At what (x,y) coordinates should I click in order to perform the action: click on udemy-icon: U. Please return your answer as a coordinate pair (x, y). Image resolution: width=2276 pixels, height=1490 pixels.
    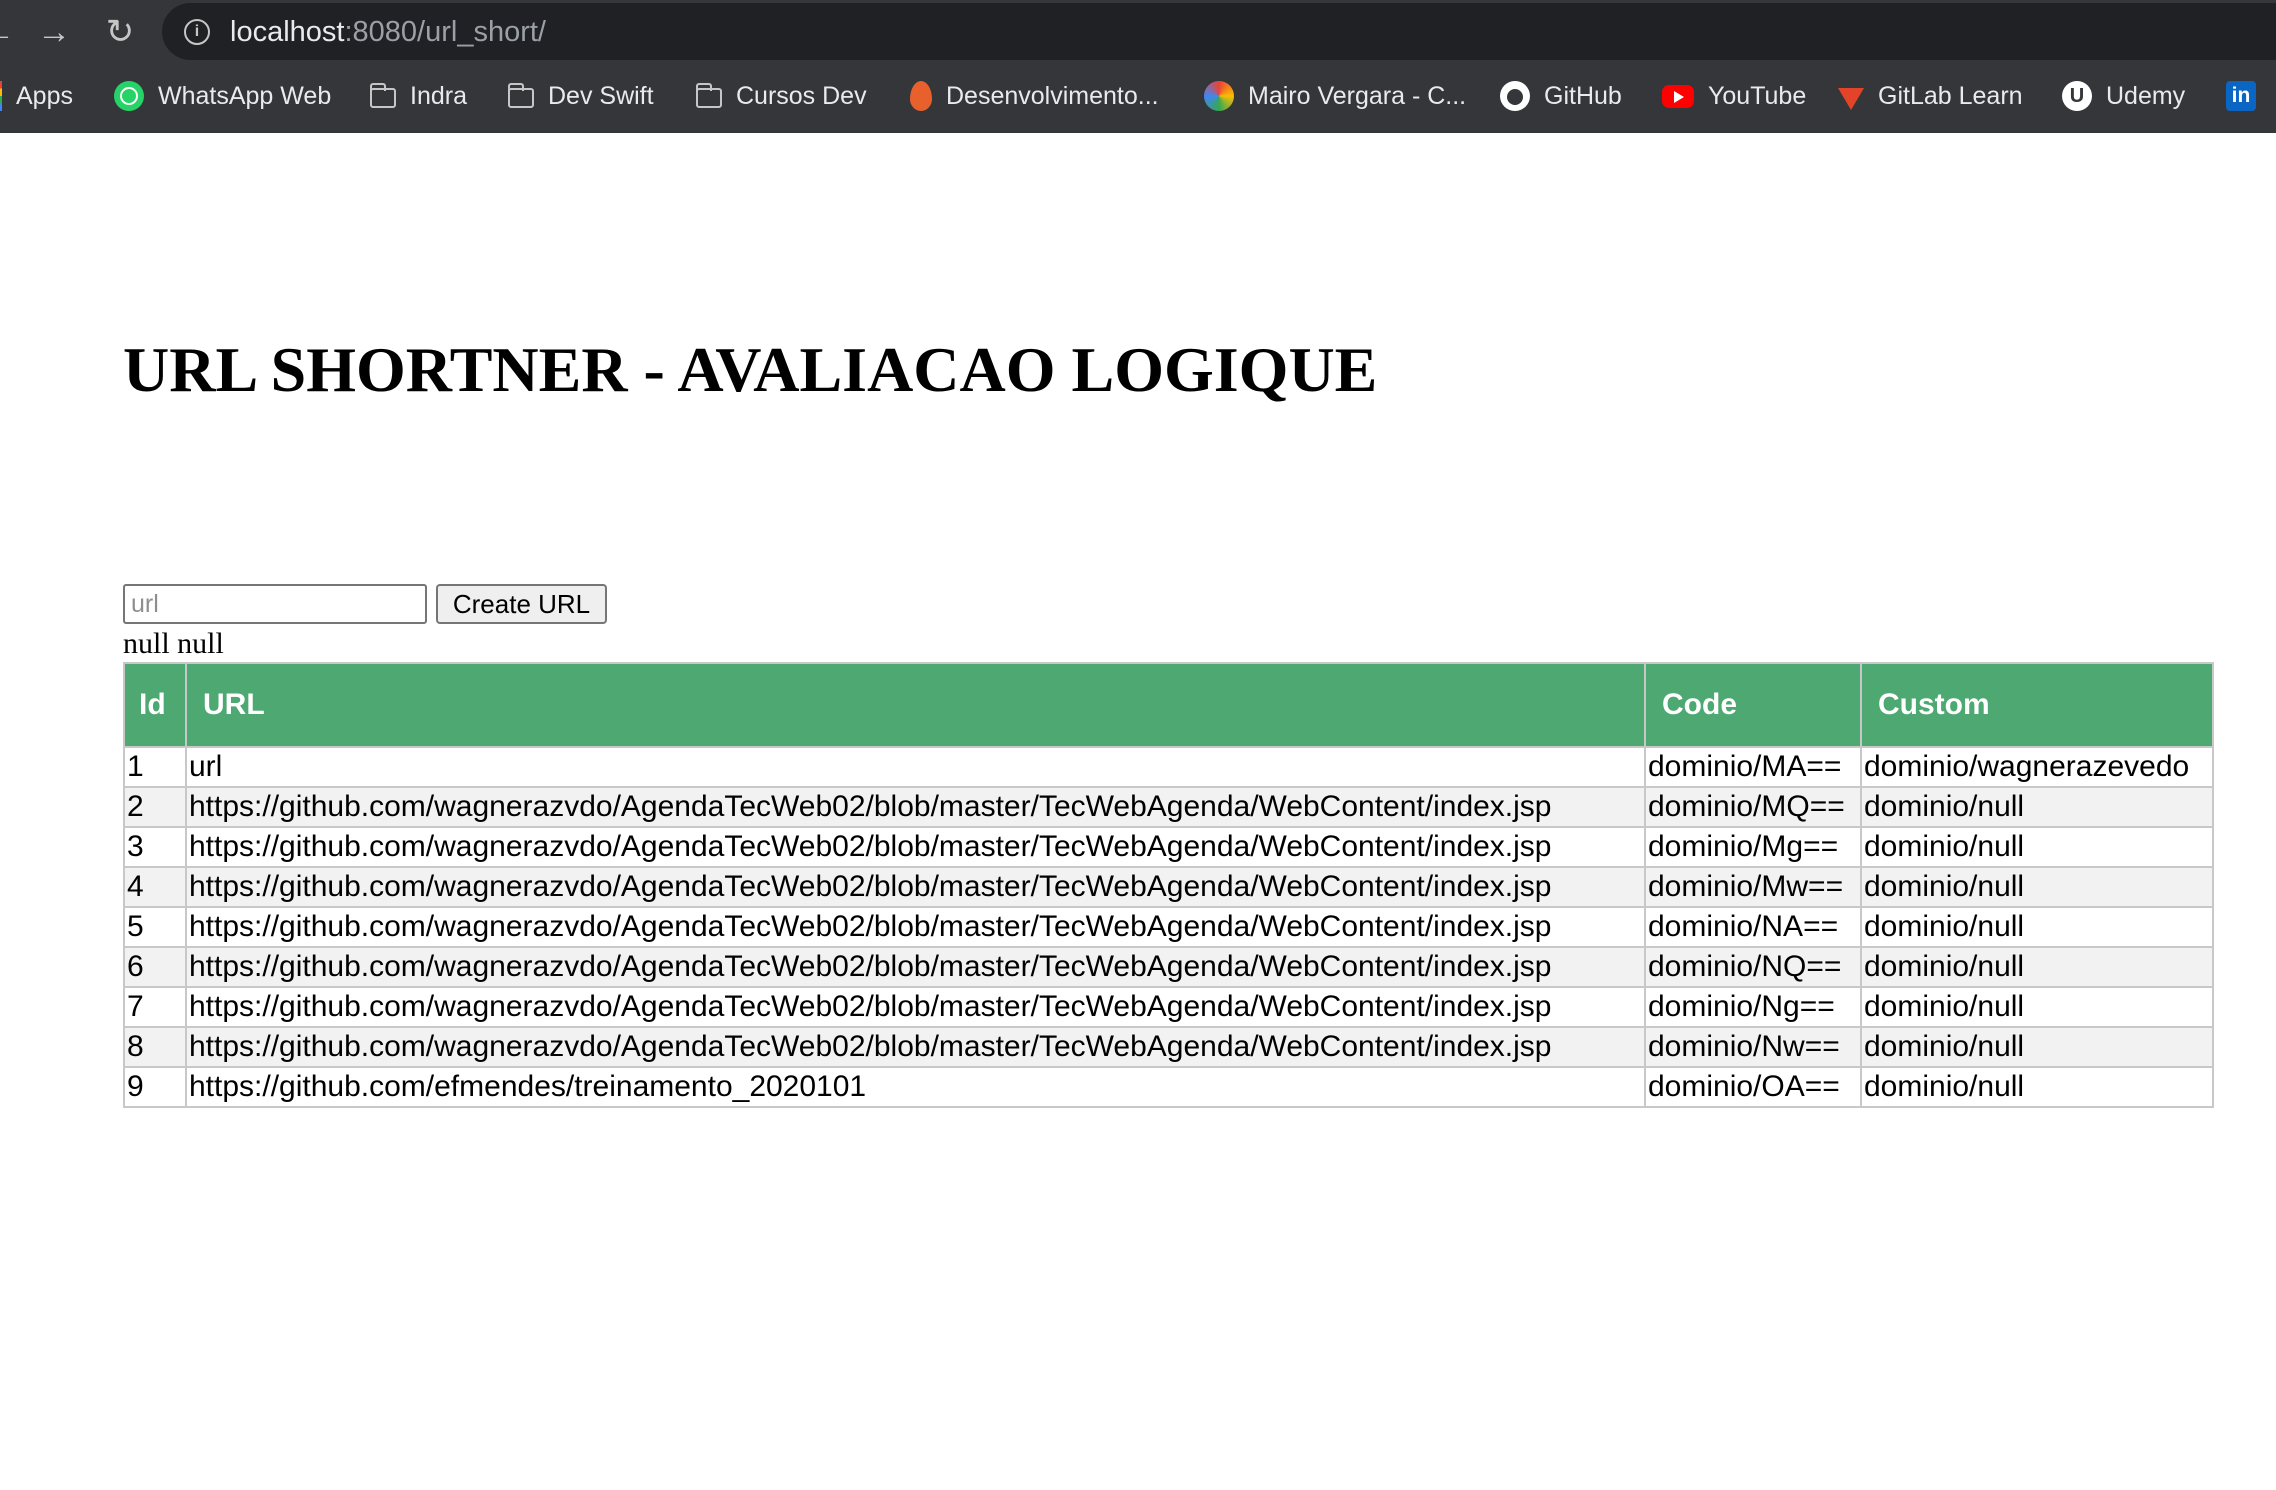
    Looking at the image, I should click on (2077, 96).